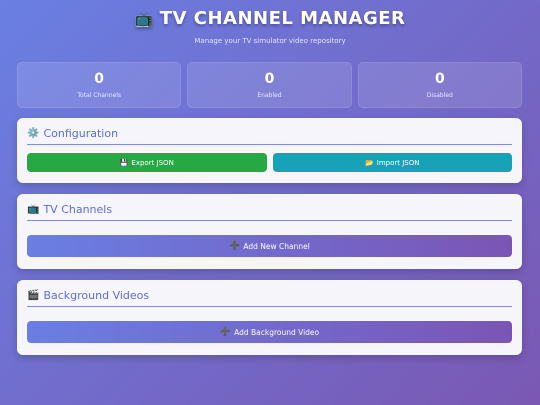  Describe the element at coordinates (277, 332) in the screenshot. I see `add-background-video-label: Add Background Video` at that location.